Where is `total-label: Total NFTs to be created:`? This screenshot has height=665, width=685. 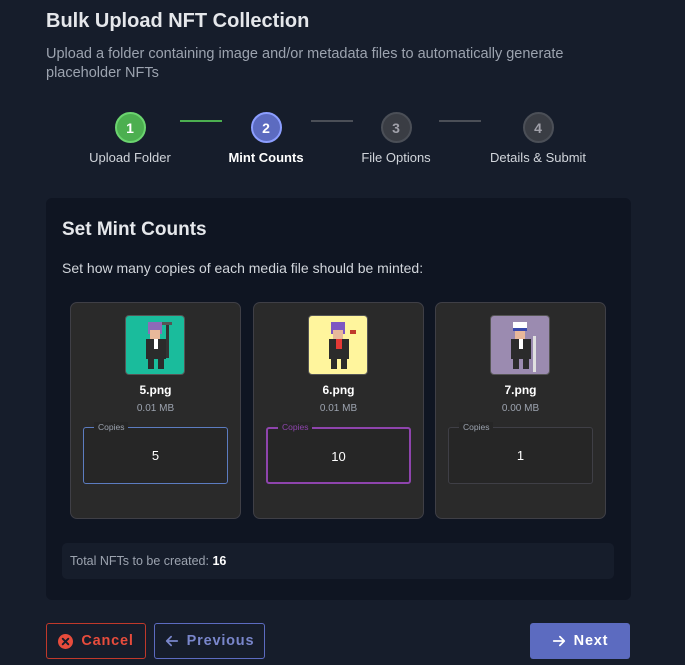
total-label: Total NFTs to be created: is located at coordinates (139, 561).